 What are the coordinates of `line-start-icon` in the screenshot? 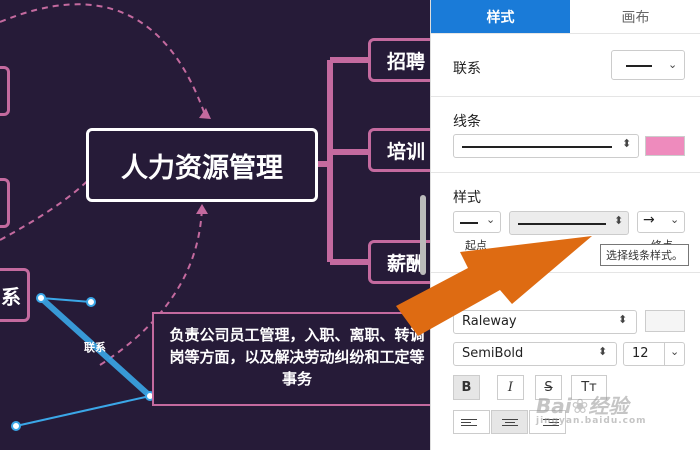 It's located at (469, 223).